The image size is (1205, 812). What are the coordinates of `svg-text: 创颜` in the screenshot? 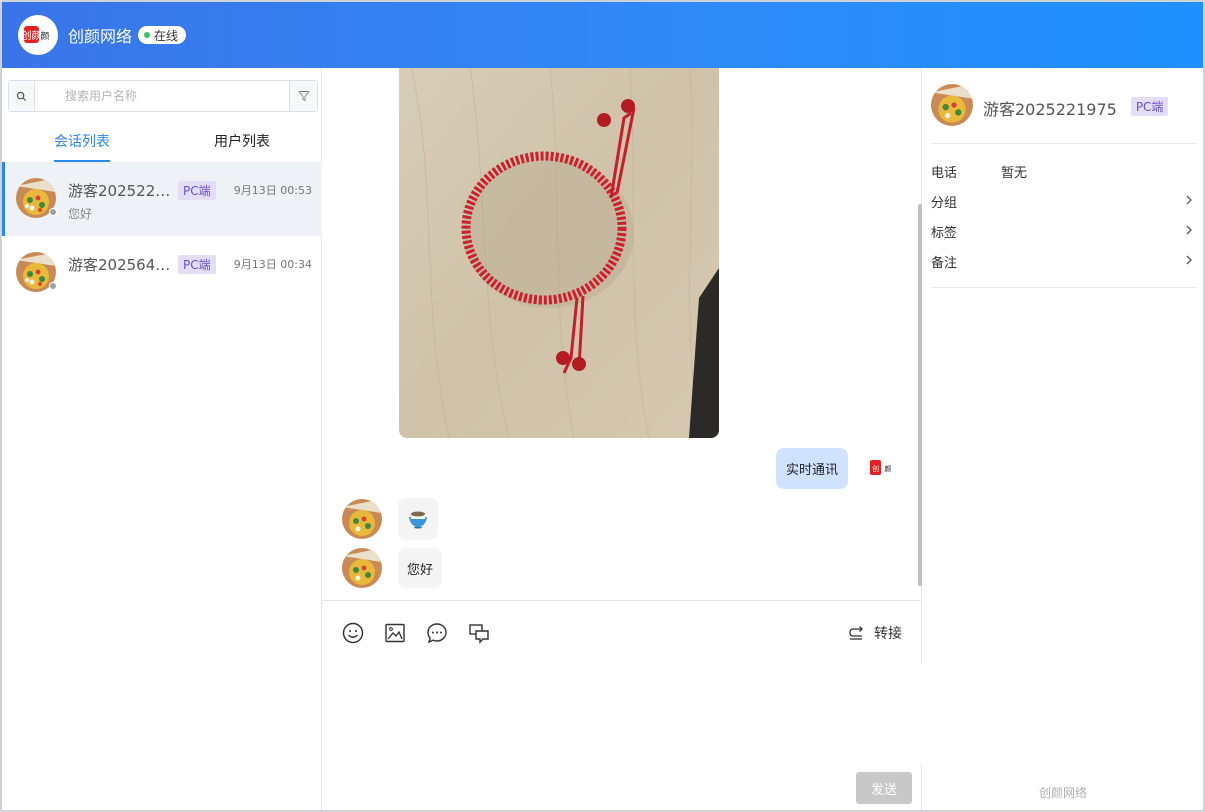 It's located at (32, 35).